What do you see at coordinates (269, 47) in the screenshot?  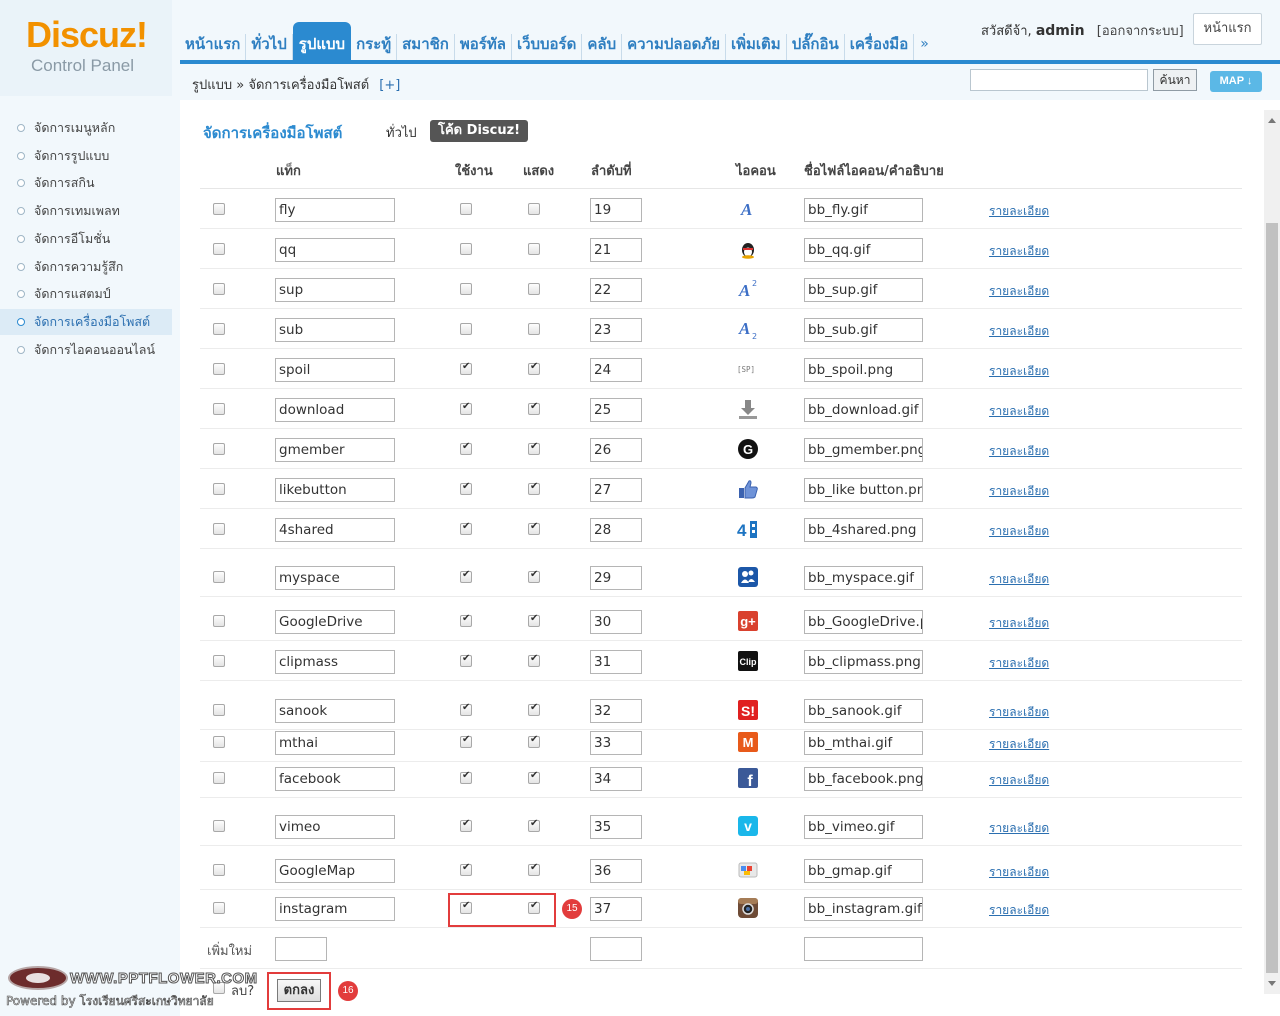 I see `nav-general: ทั่วไป` at bounding box center [269, 47].